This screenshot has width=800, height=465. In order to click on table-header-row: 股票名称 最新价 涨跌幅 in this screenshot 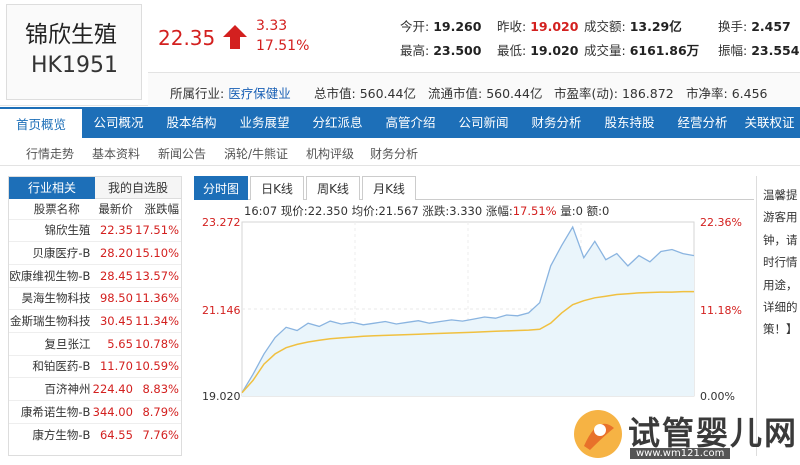, I will do `click(95, 209)`.